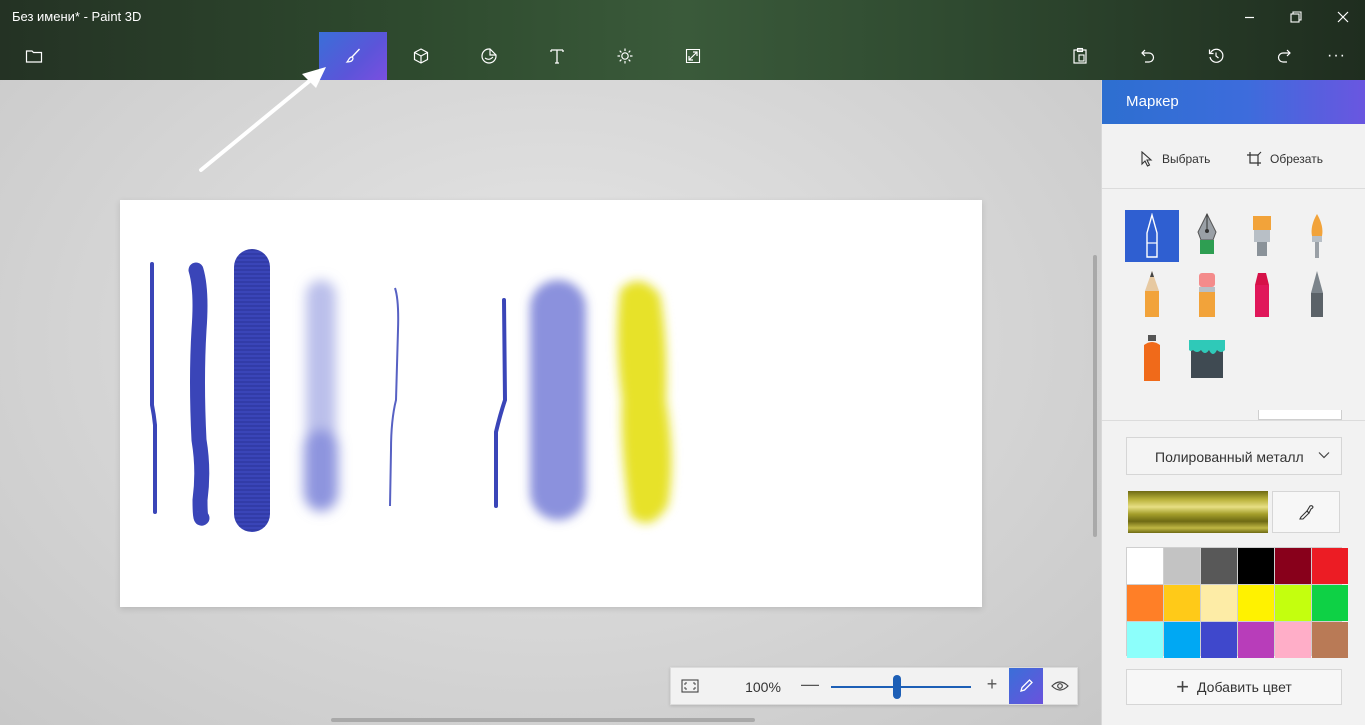 The width and height of the screenshot is (1365, 725). What do you see at coordinates (199, 394) in the screenshot?
I see `stroke-calligraphy` at bounding box center [199, 394].